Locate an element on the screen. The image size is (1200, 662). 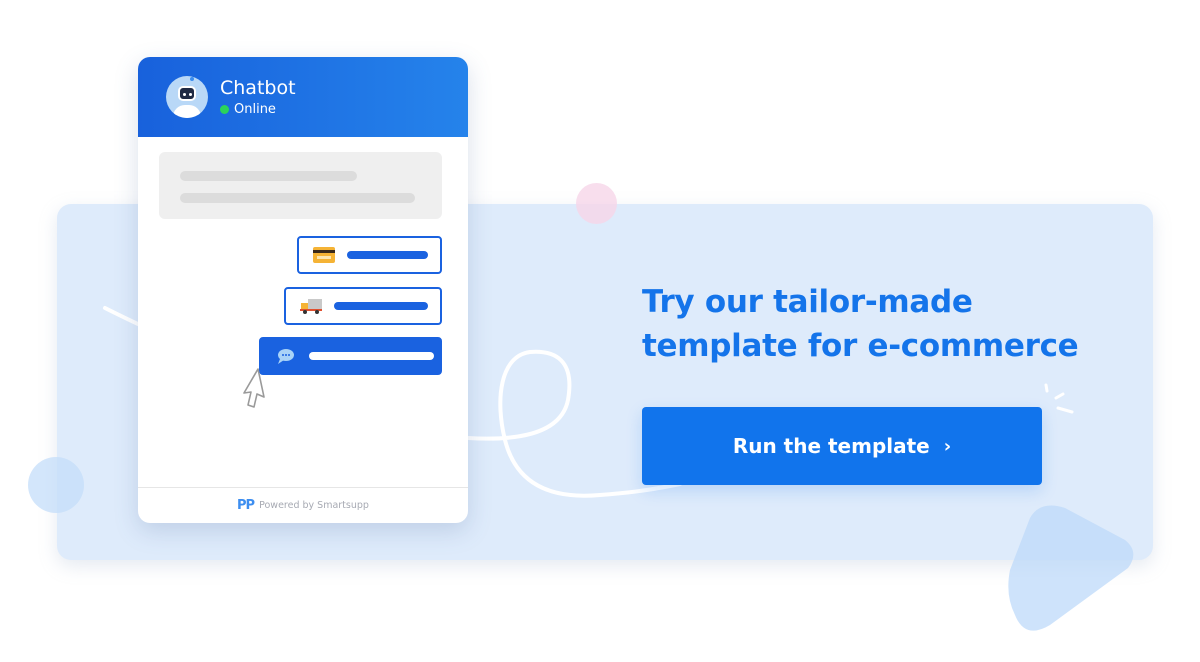
delivery-truck-icon is located at coordinates (311, 306).